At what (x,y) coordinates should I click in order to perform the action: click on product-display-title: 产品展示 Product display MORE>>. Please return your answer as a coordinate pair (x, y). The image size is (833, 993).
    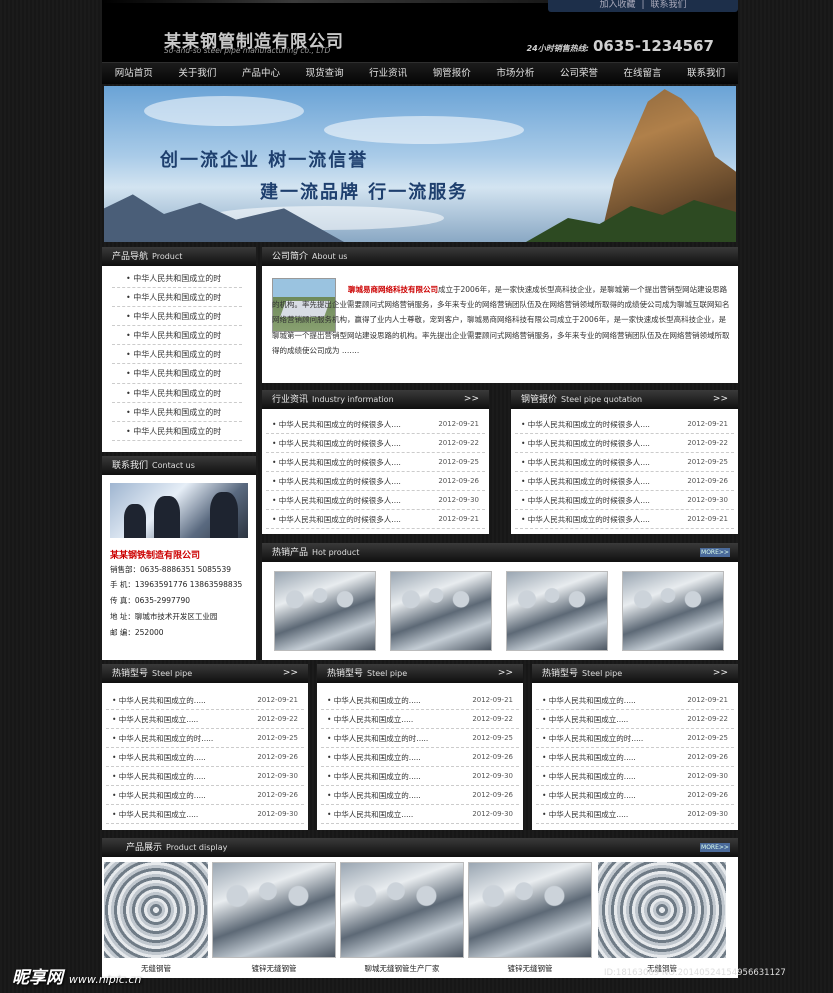
    Looking at the image, I should click on (420, 847).